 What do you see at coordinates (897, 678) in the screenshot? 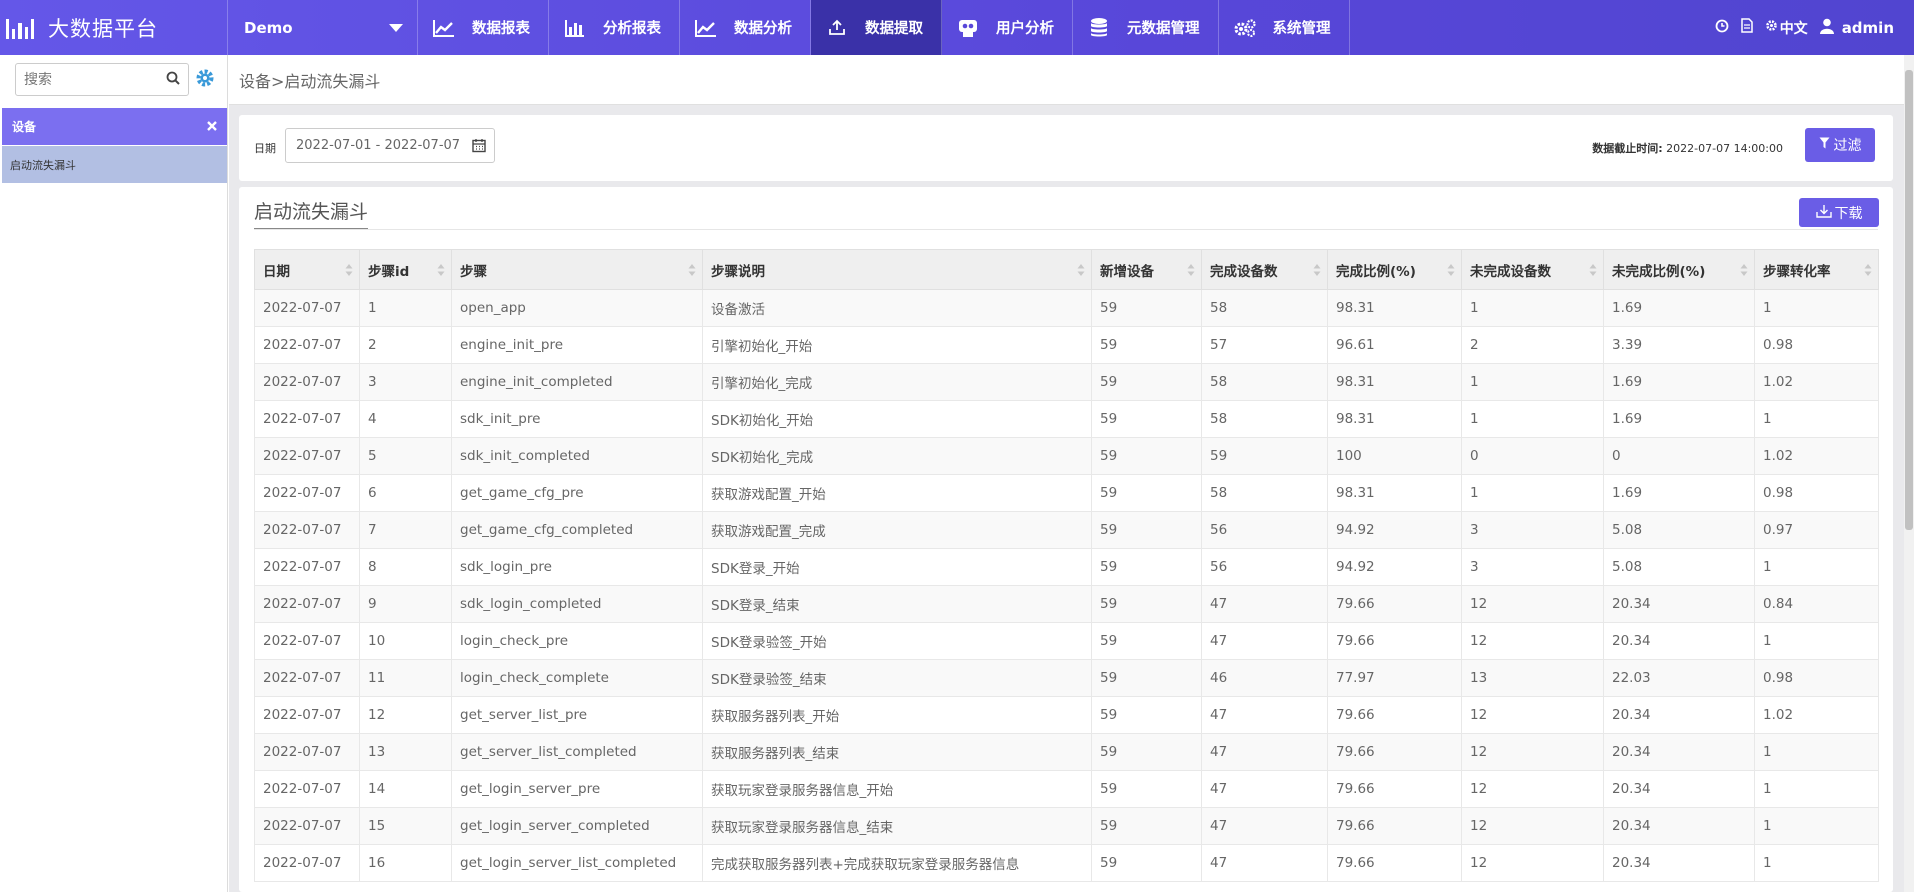
I see `table-cell: SDK登录验签_结束` at bounding box center [897, 678].